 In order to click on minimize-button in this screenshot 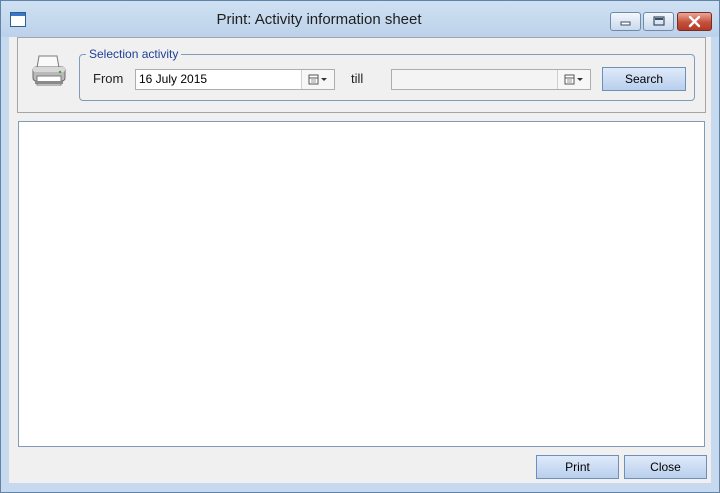, I will do `click(625, 21)`.